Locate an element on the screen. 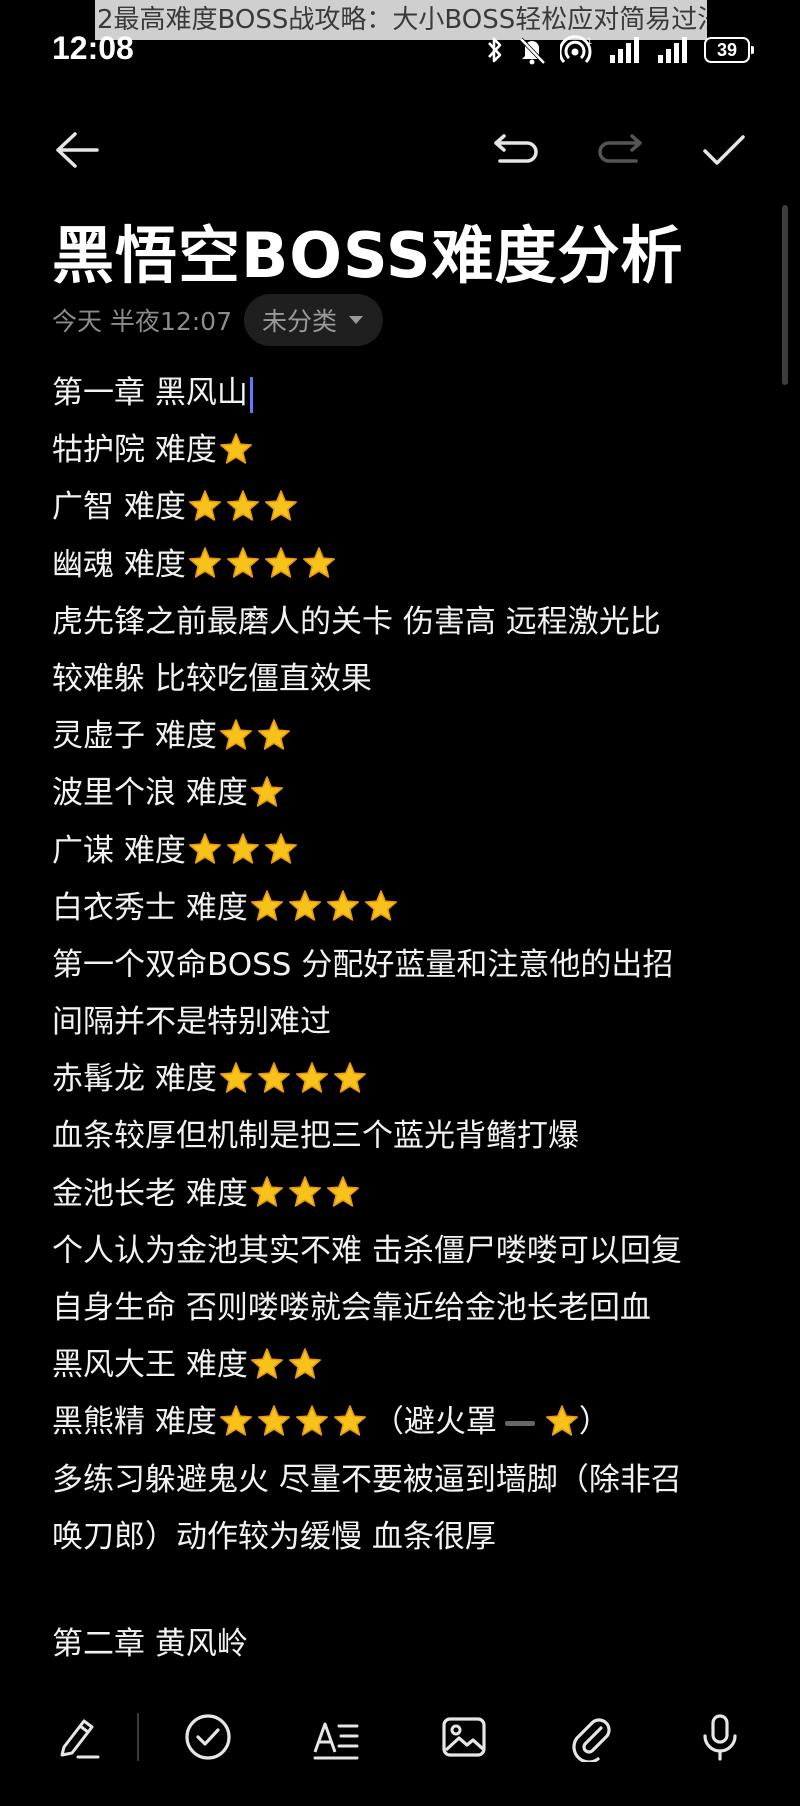  battery-icon: 39 is located at coordinates (729, 50).